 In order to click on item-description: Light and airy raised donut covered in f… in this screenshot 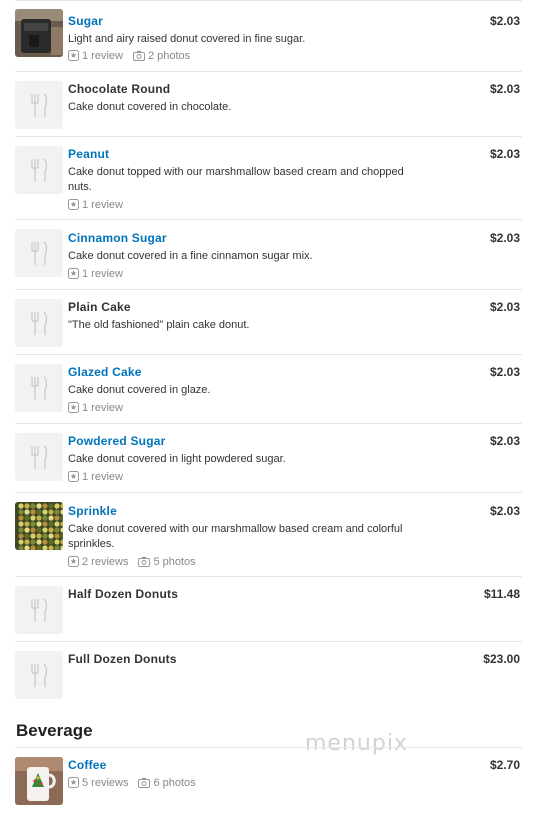, I will do `click(187, 39)`.